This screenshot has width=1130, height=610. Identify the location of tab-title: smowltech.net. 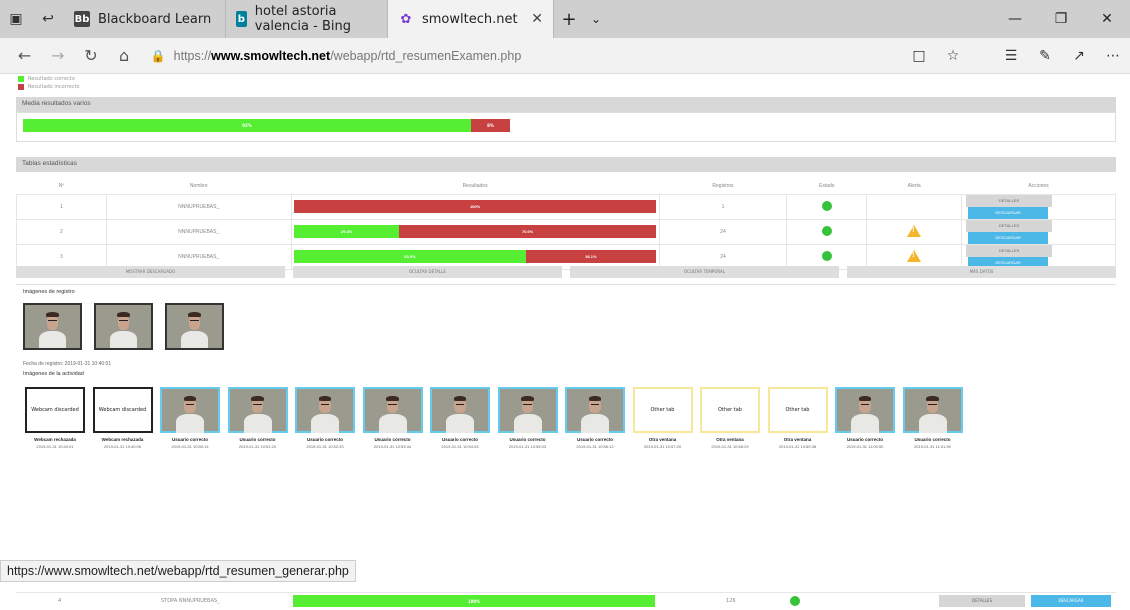
(470, 19).